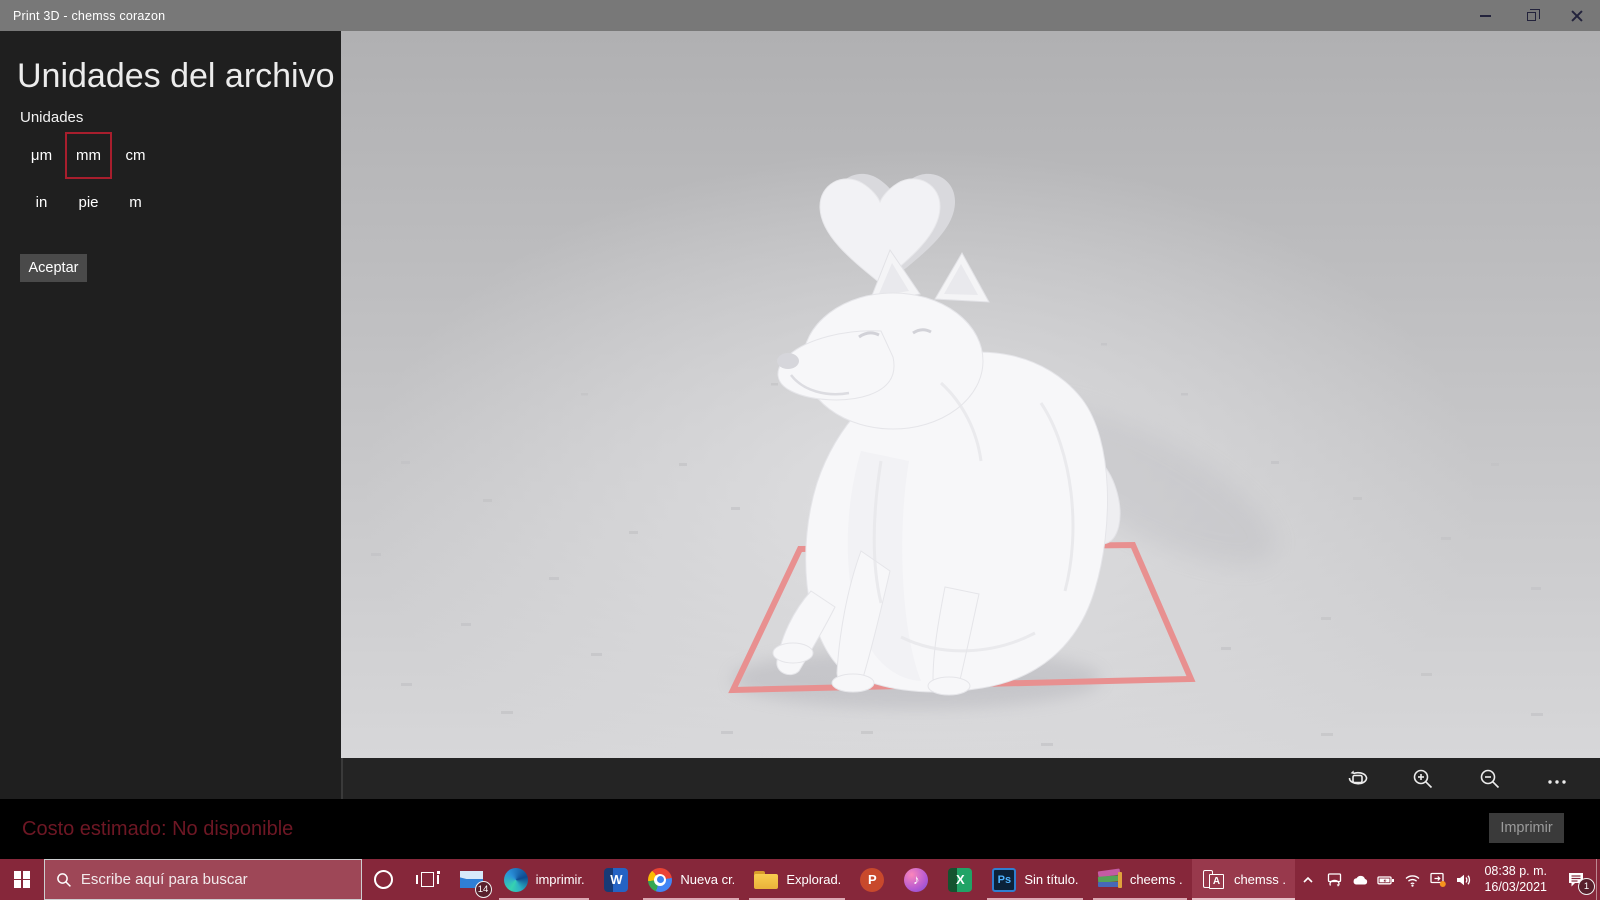 This screenshot has height=900, width=1600. What do you see at coordinates (1515, 886) in the screenshot?
I see `clock-date: 16/03/2021` at bounding box center [1515, 886].